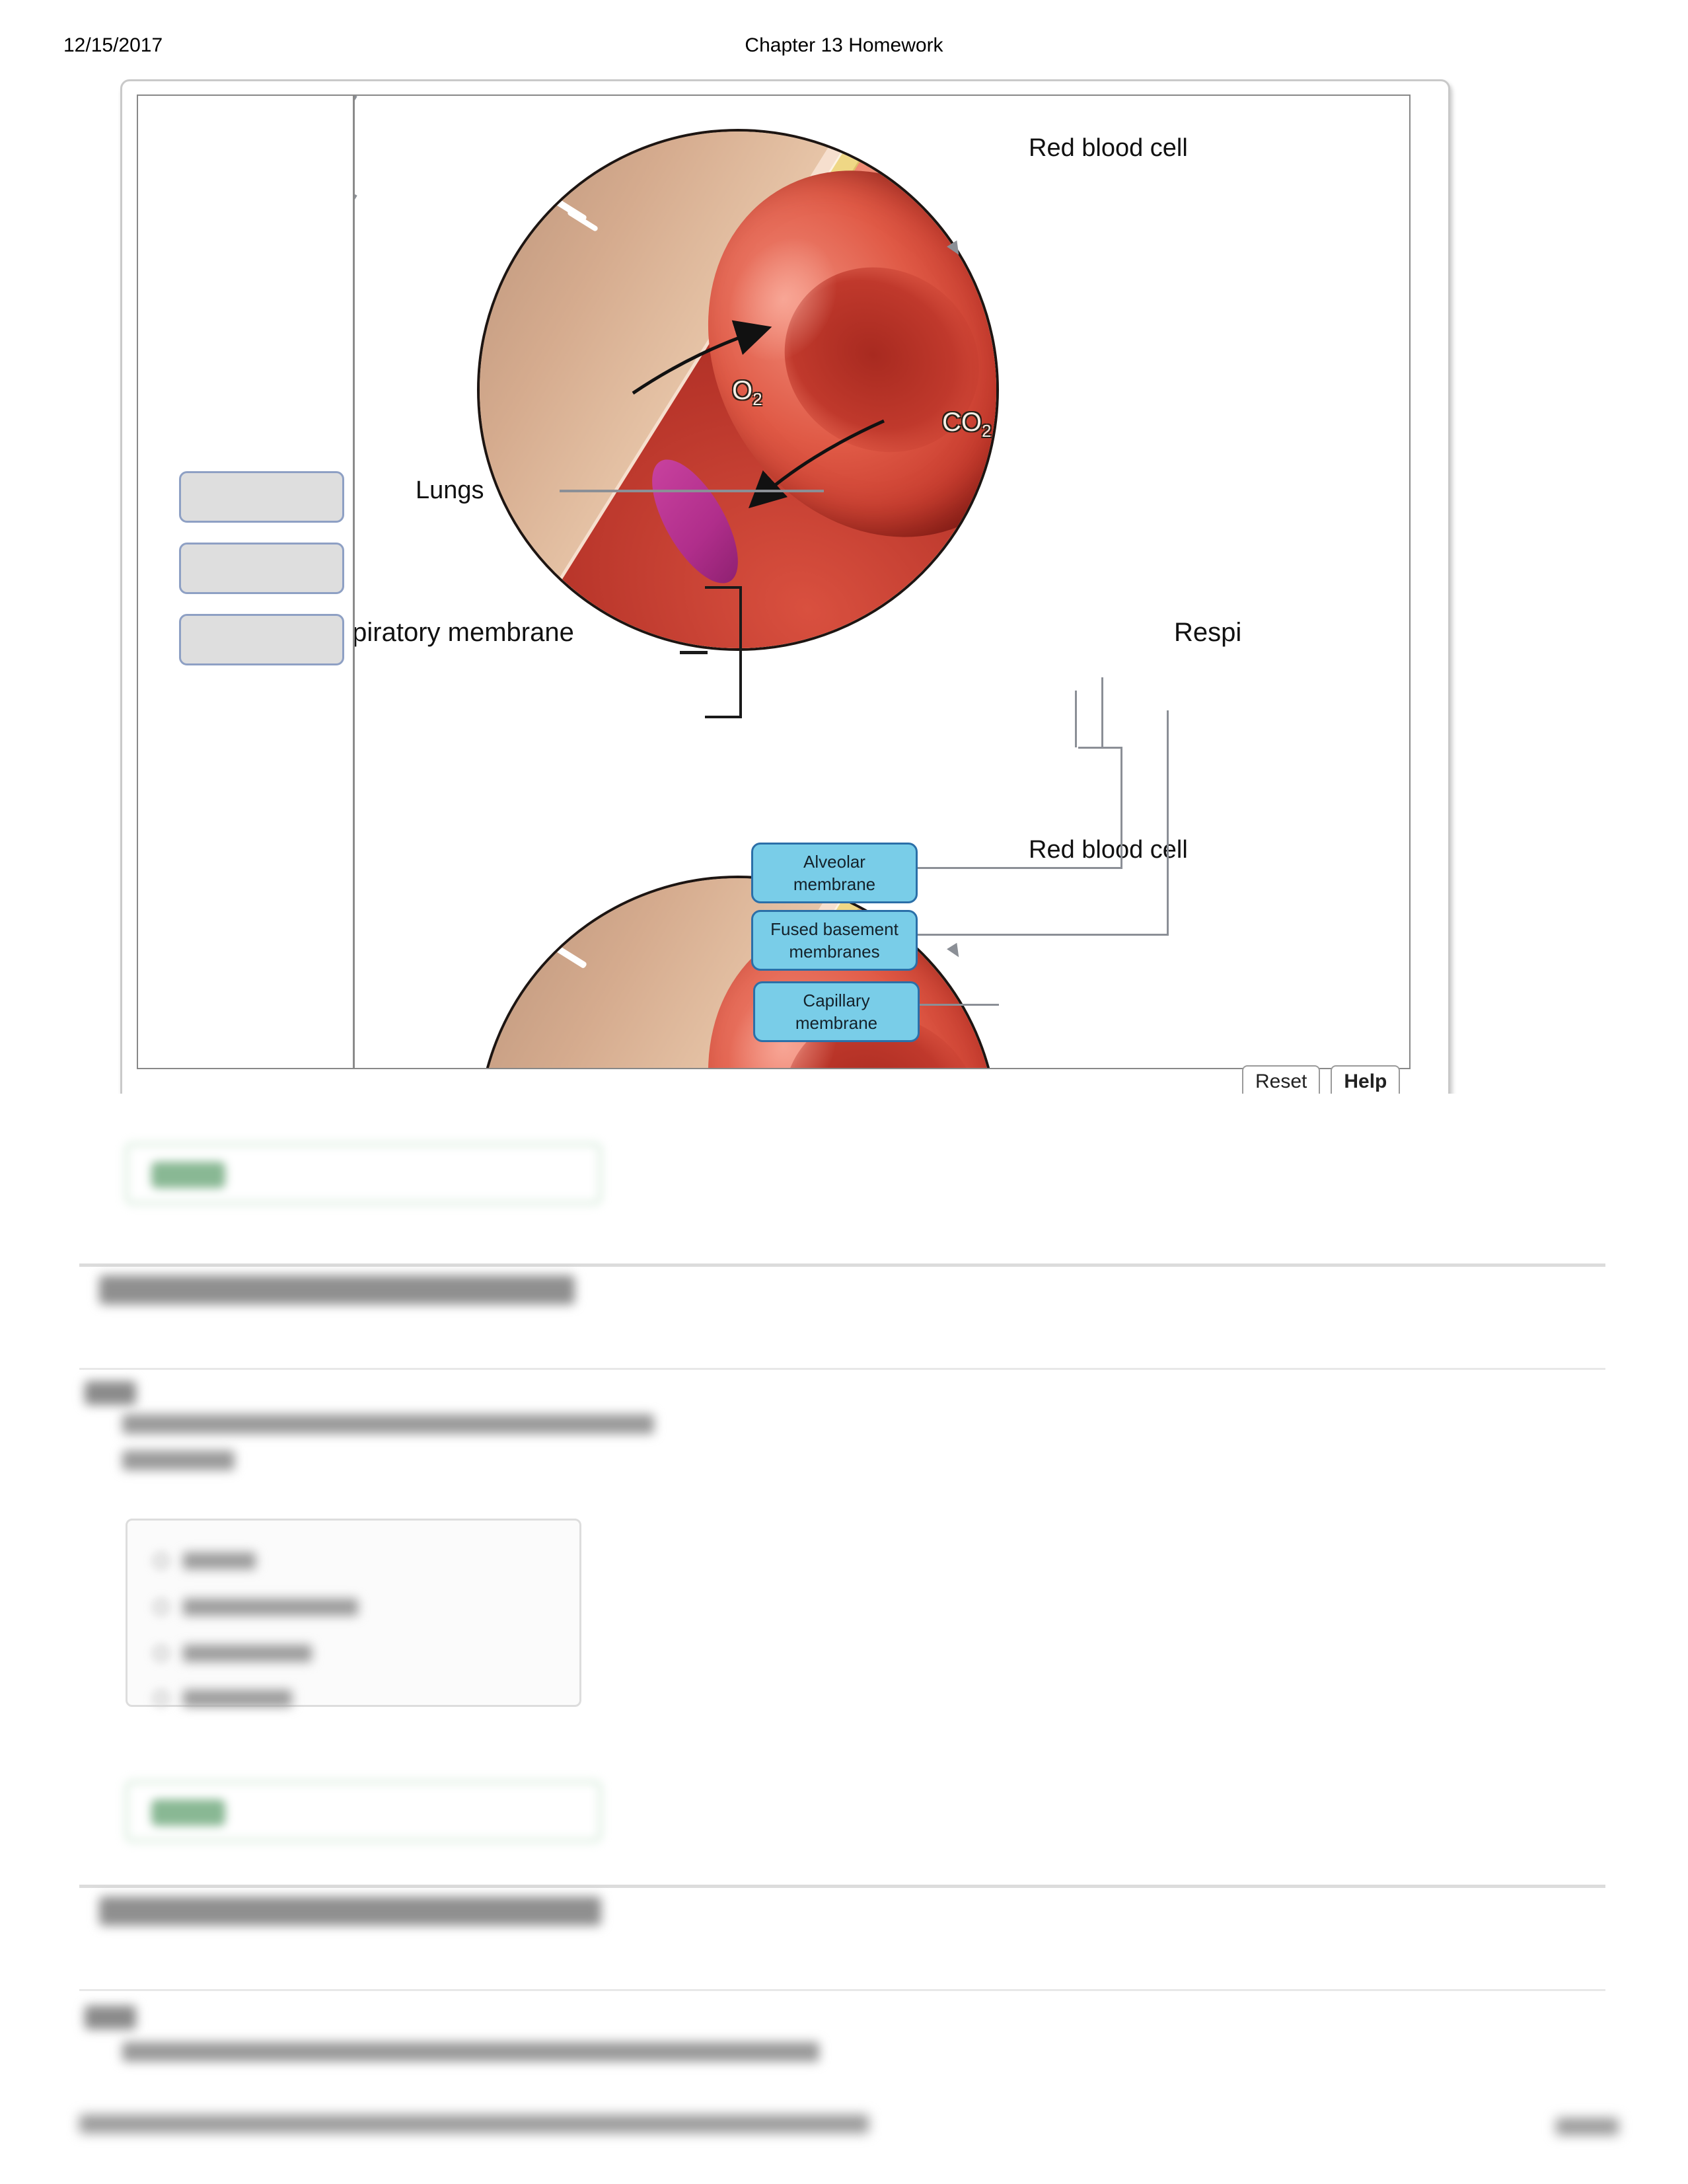 The image size is (1688, 2184). What do you see at coordinates (465, 632) in the screenshot?
I see `label-respiratory-membrane: Respiratory membrane` at bounding box center [465, 632].